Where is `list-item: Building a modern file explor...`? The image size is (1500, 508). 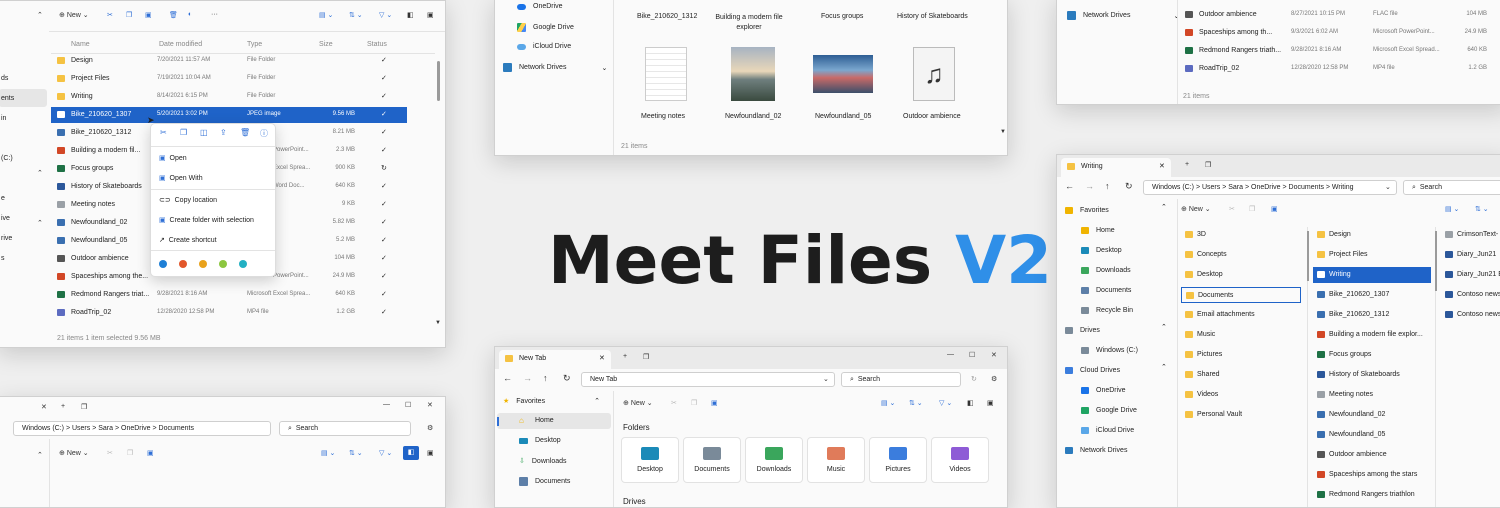
list-item: Building a modern file explor... is located at coordinates (1372, 335).